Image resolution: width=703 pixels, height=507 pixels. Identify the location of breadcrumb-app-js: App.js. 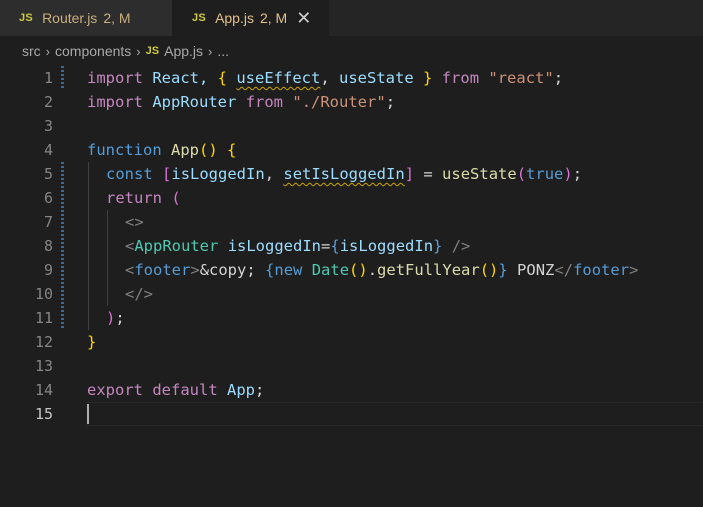
(183, 51).